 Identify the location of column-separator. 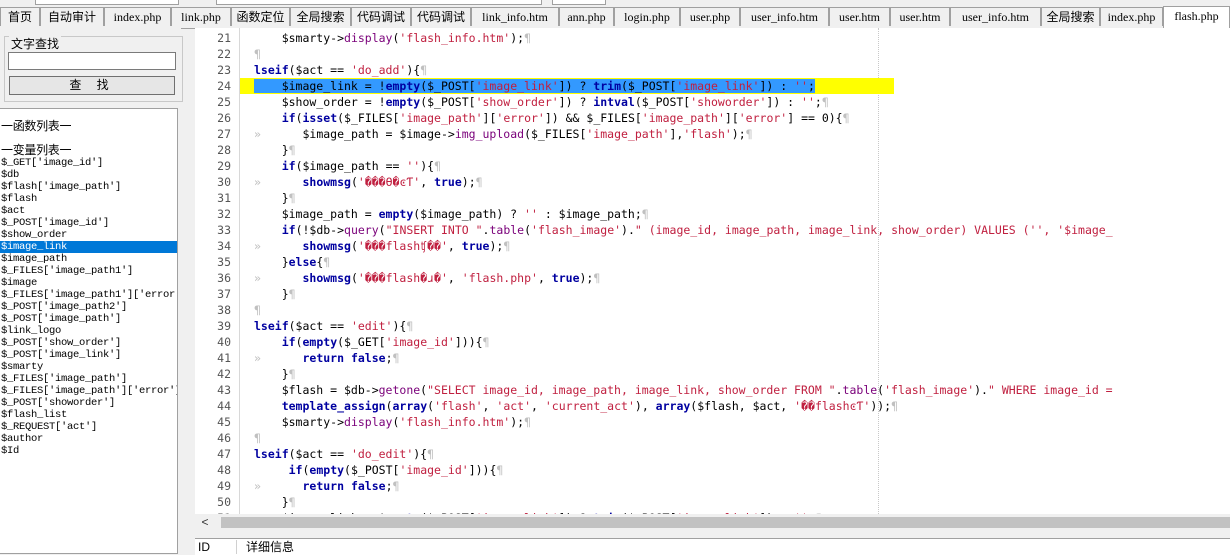
(236, 547).